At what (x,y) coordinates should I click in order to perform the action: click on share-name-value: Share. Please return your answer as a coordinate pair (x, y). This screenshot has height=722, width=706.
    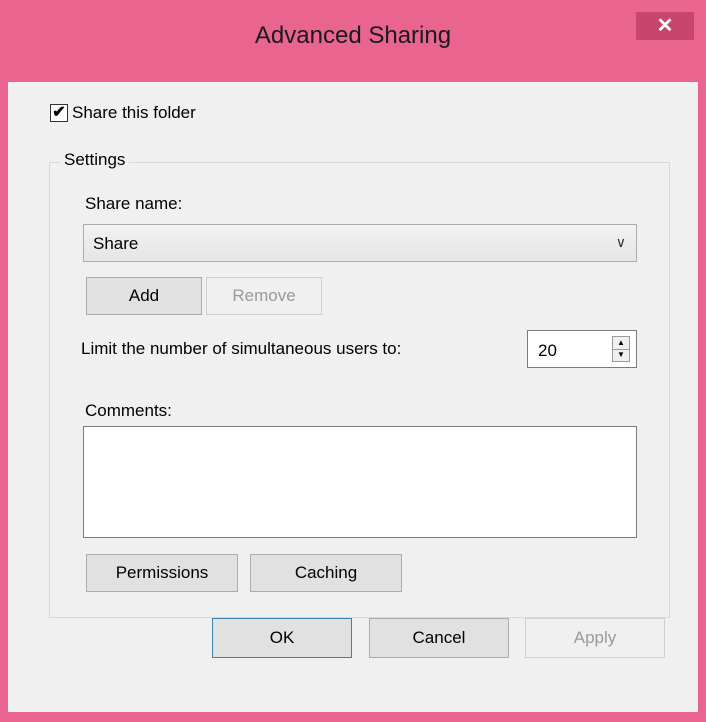
    Looking at the image, I should click on (116, 243).